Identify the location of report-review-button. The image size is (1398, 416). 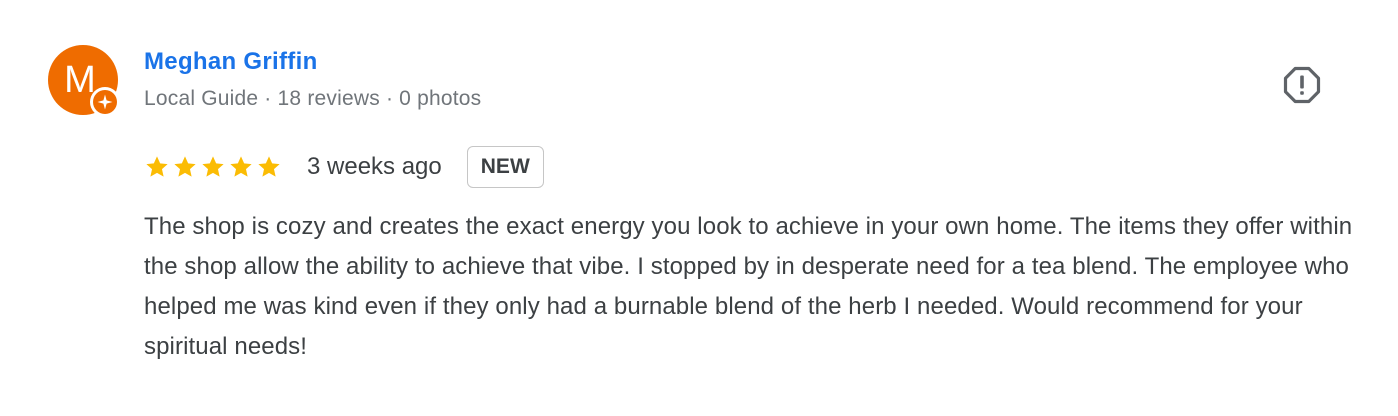
(1302, 85).